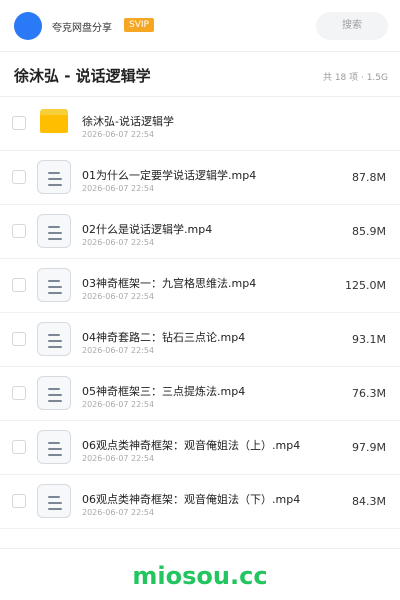  I want to click on list-item: 05神奇框架三：三点提炼法.mp4 2026-06-07 22:54 76.3M, so click(200, 394).